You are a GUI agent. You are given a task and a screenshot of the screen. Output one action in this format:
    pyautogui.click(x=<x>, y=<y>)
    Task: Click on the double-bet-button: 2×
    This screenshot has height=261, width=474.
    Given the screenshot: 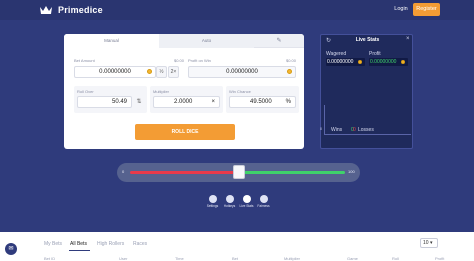 What is the action you would take?
    pyautogui.click(x=173, y=72)
    